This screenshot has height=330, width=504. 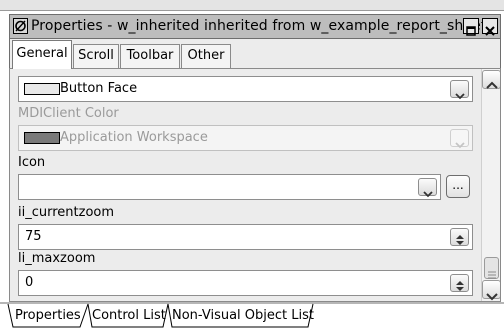 I want to click on close-button, so click(x=490, y=27).